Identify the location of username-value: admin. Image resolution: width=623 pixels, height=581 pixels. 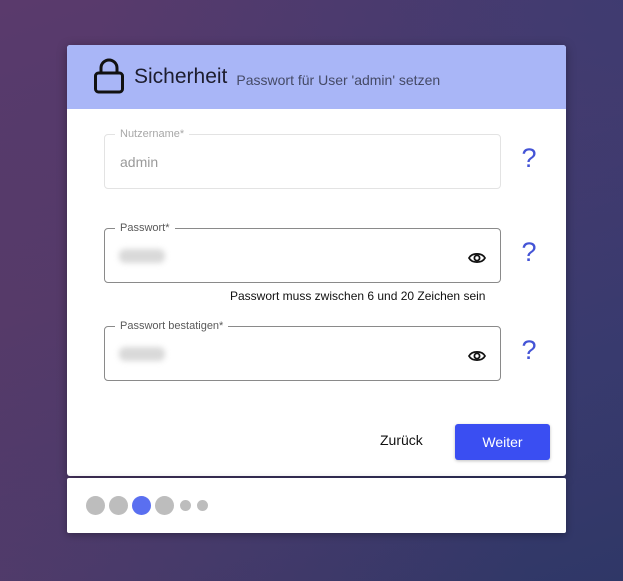
(139, 162).